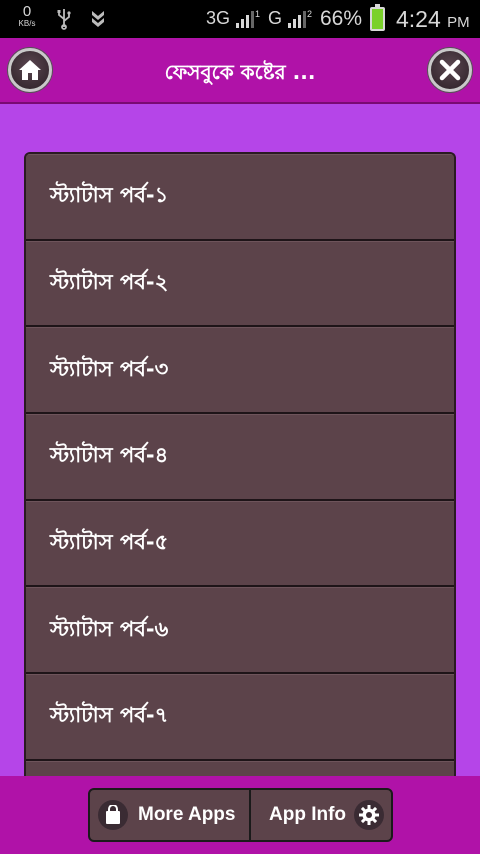 The width and height of the screenshot is (480, 854). I want to click on gear-icon, so click(369, 815).